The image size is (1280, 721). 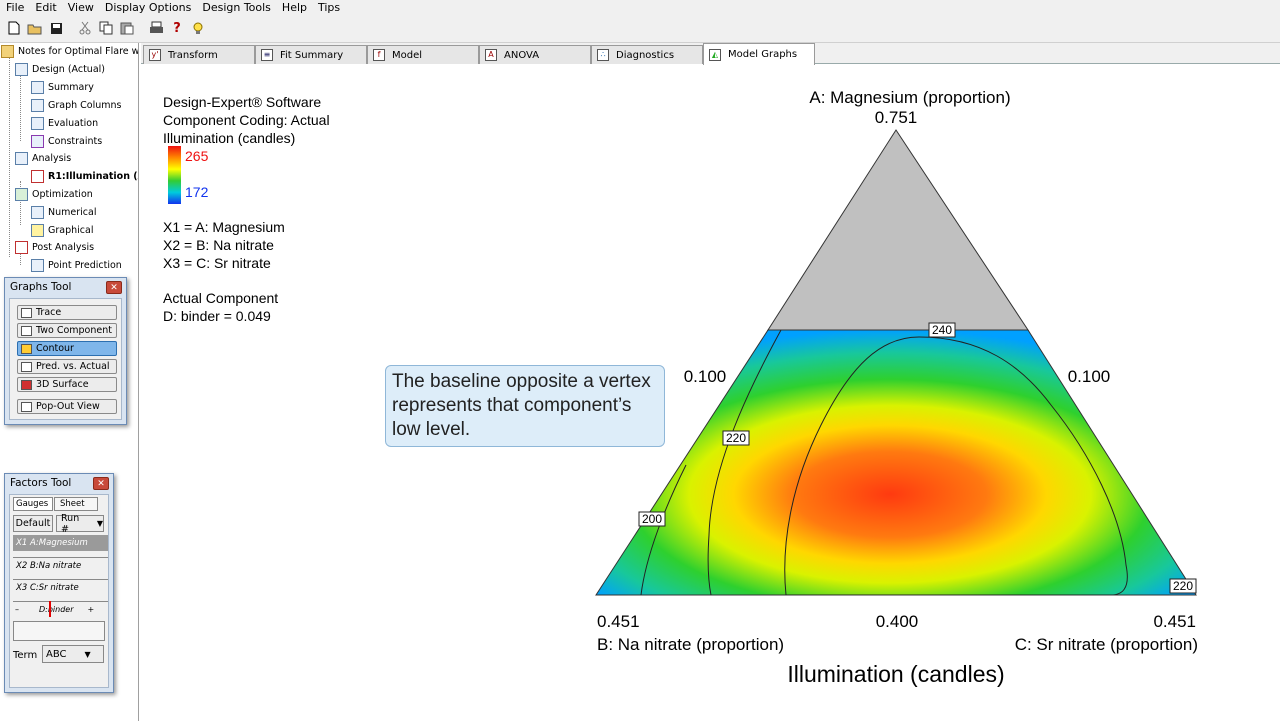 I want to click on axis-c-label: C: Sr nitrate (proportion), so click(x=1106, y=644).